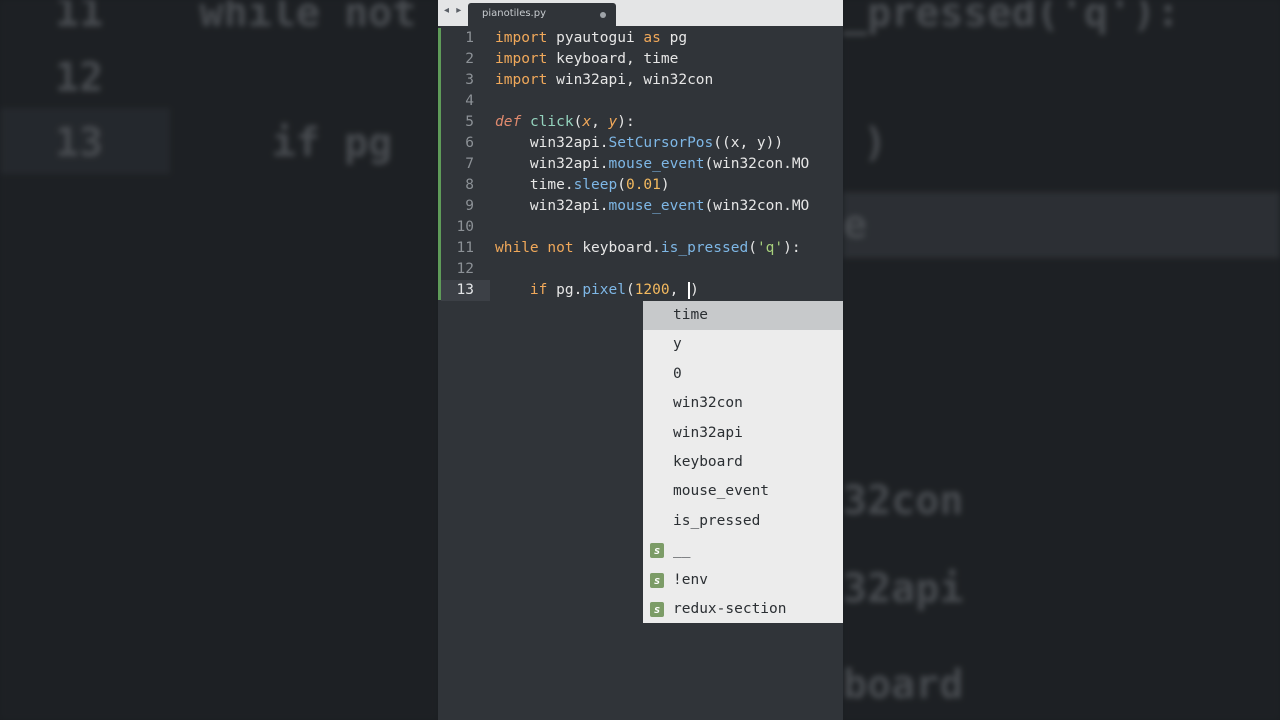 Image resolution: width=1280 pixels, height=720 pixels. I want to click on blurred-line: e, so click(855, 225).